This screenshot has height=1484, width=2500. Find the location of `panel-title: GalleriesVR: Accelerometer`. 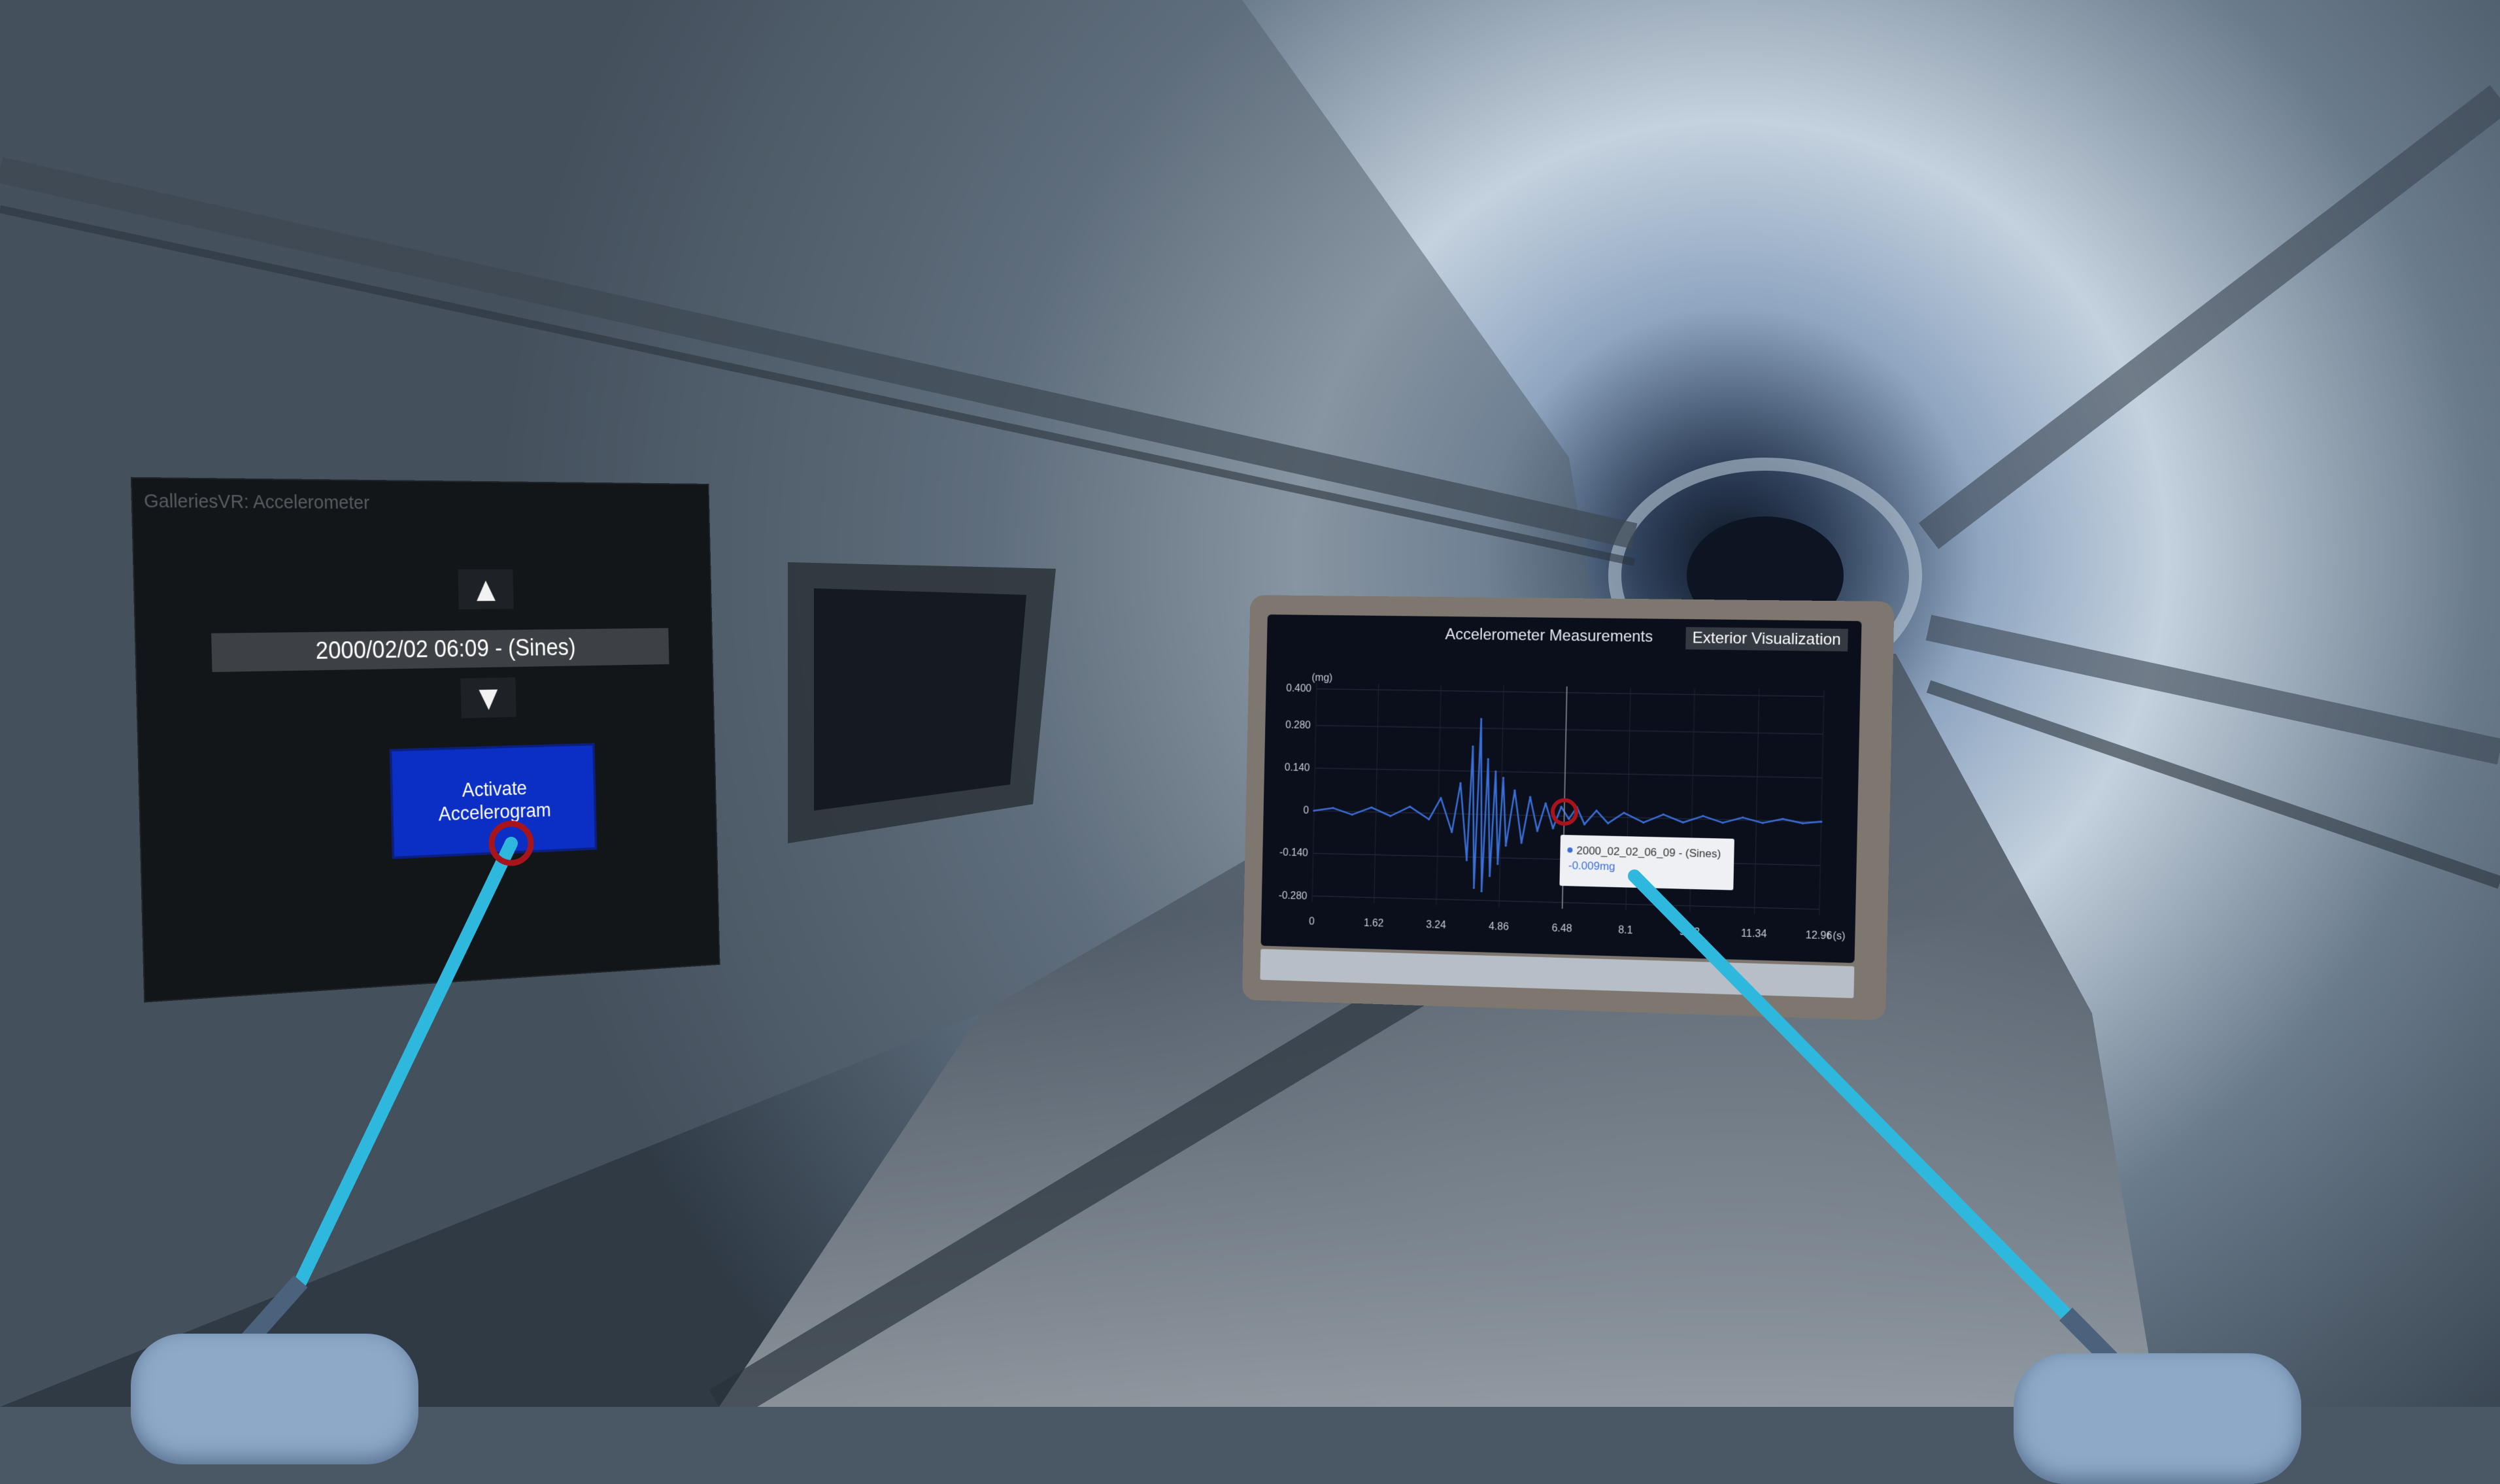

panel-title: GalleriesVR: Accelerometer is located at coordinates (256, 502).